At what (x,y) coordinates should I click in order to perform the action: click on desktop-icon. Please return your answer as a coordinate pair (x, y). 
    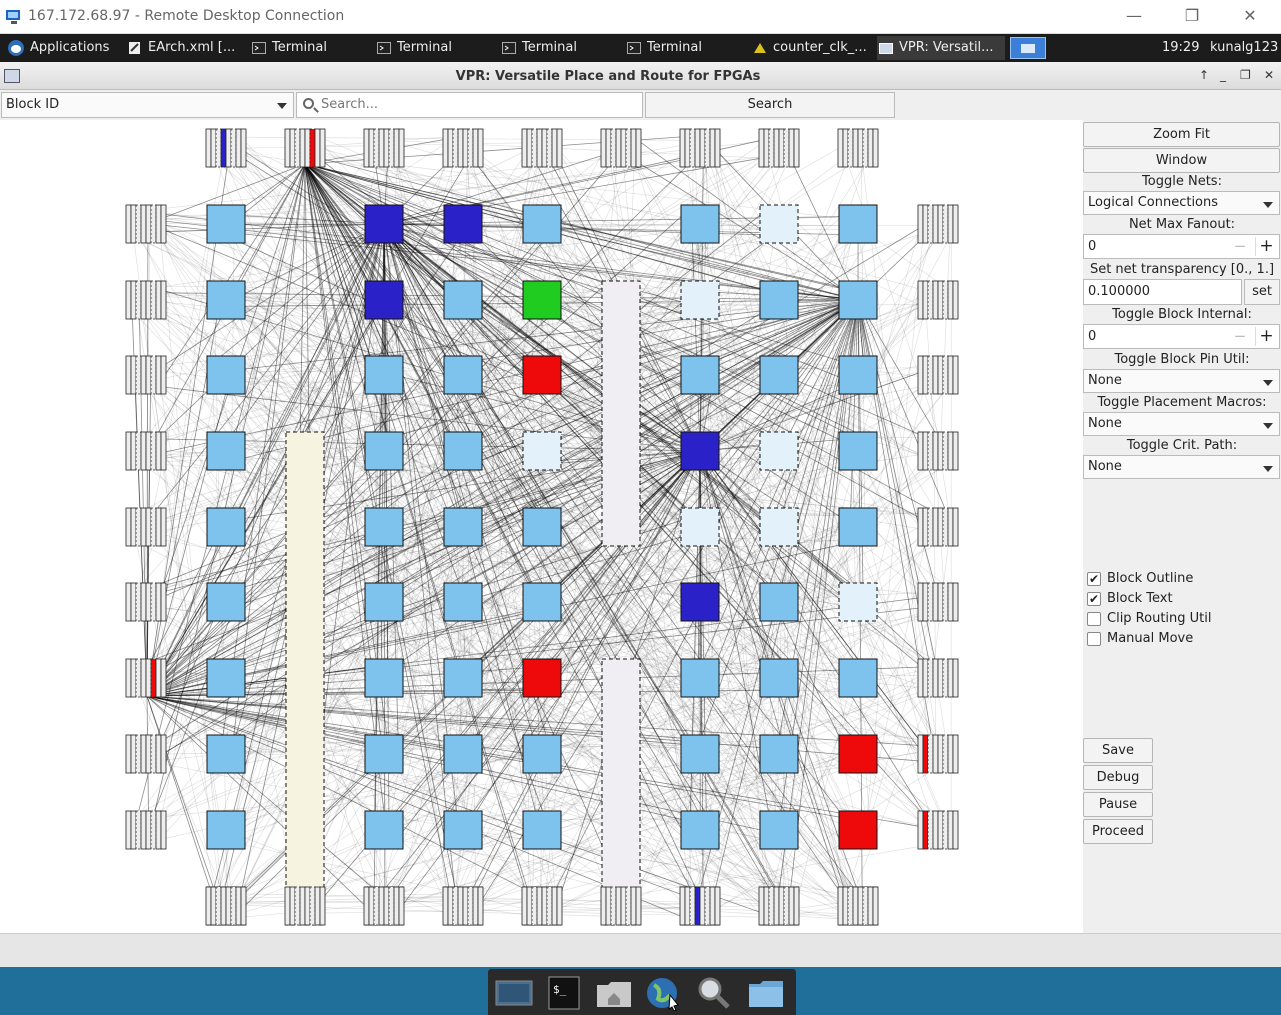
    Looking at the image, I should click on (514, 993).